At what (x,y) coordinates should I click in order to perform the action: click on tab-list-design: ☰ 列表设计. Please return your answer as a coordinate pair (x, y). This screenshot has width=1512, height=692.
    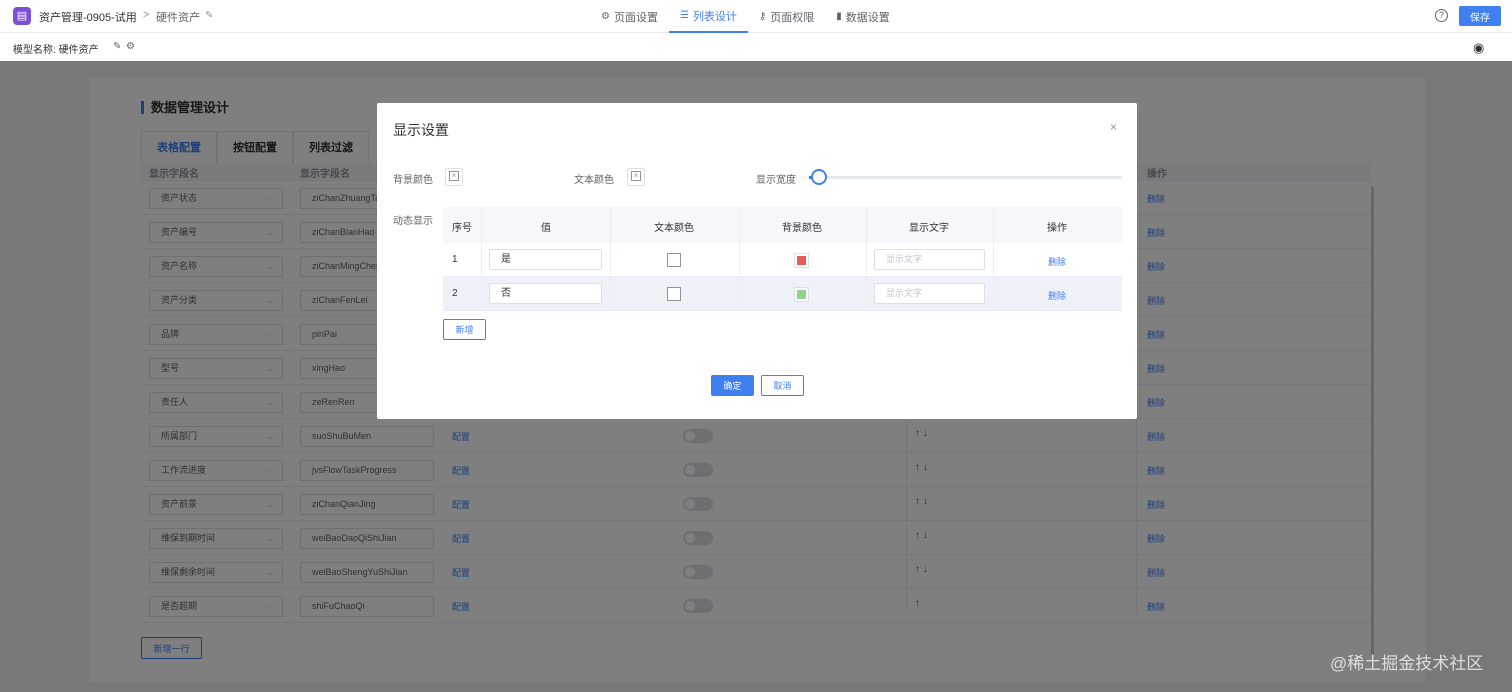
    Looking at the image, I should click on (708, 16).